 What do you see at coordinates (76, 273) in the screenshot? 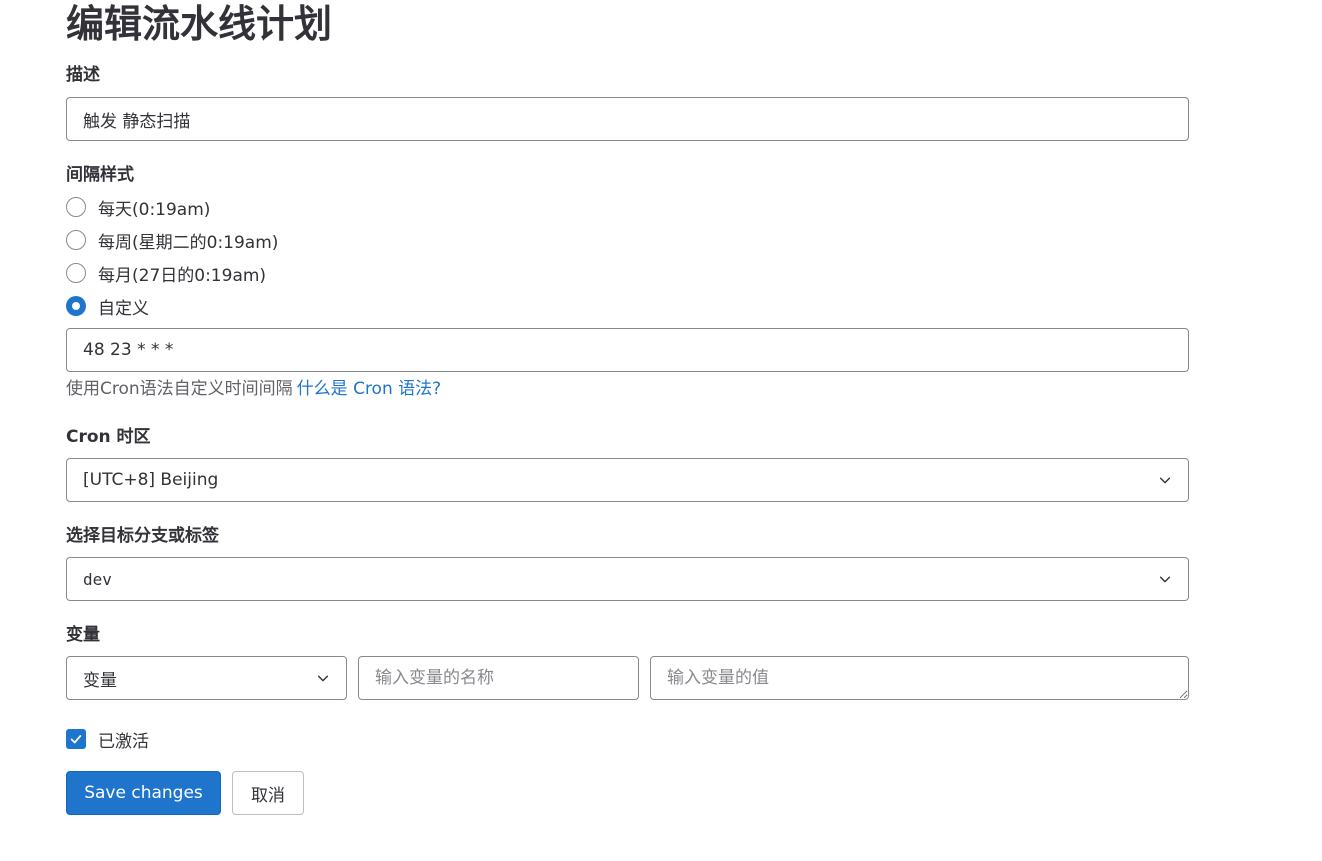
I see `radio-monthly` at bounding box center [76, 273].